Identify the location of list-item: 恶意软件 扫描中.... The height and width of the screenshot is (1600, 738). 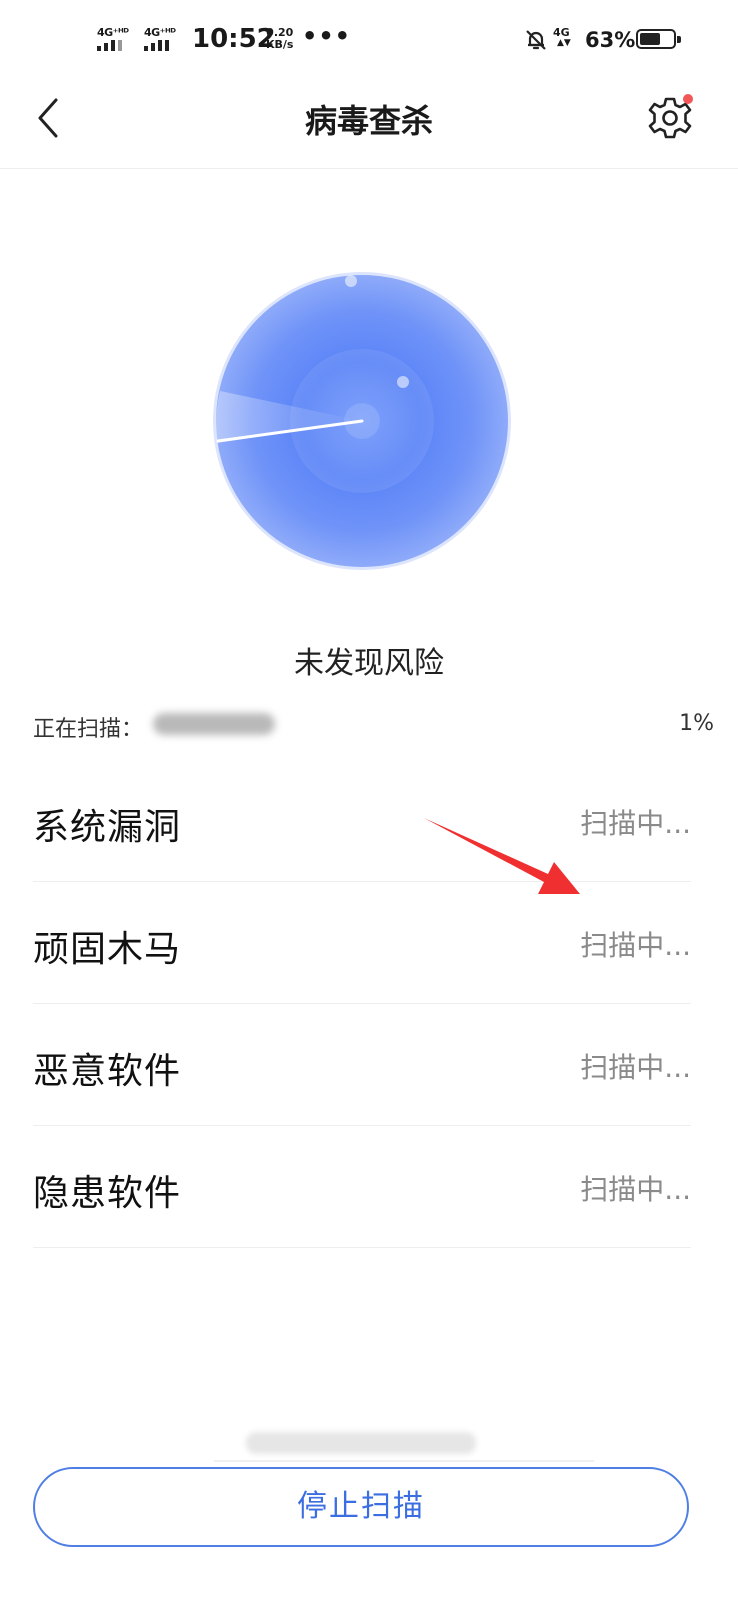
(362, 1065).